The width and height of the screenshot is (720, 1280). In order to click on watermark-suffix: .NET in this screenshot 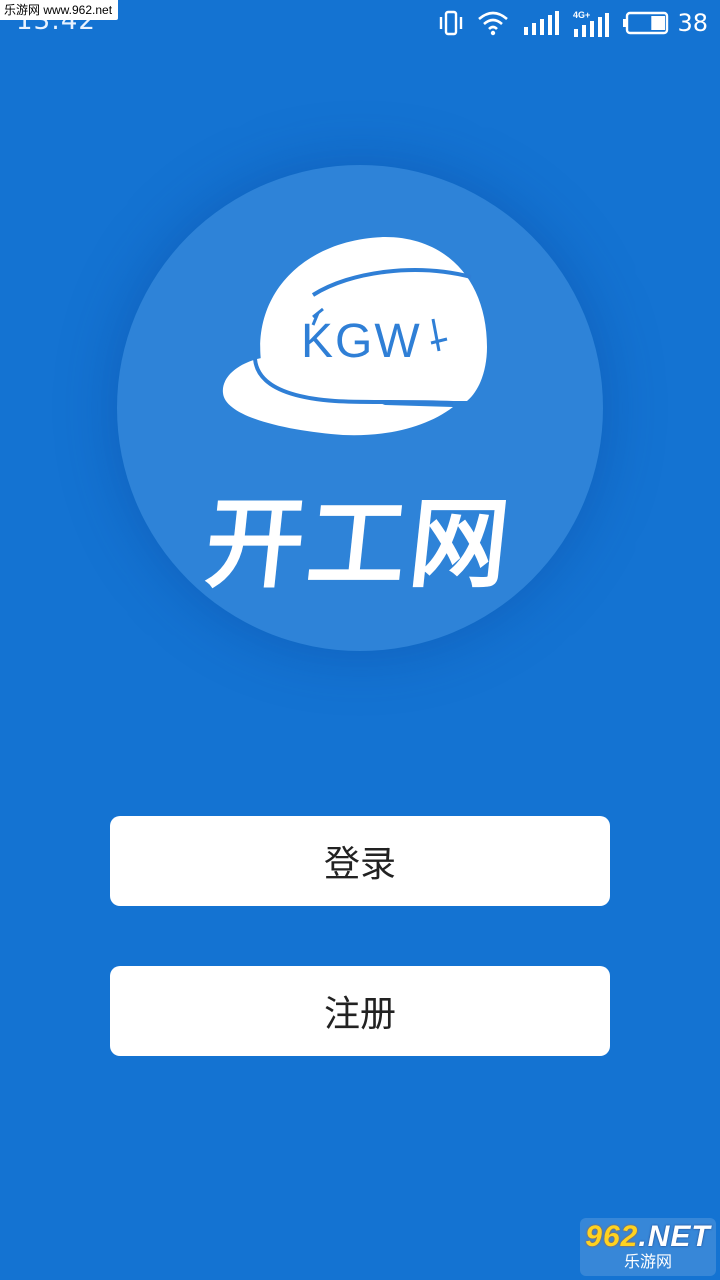, I will do `click(674, 1236)`.